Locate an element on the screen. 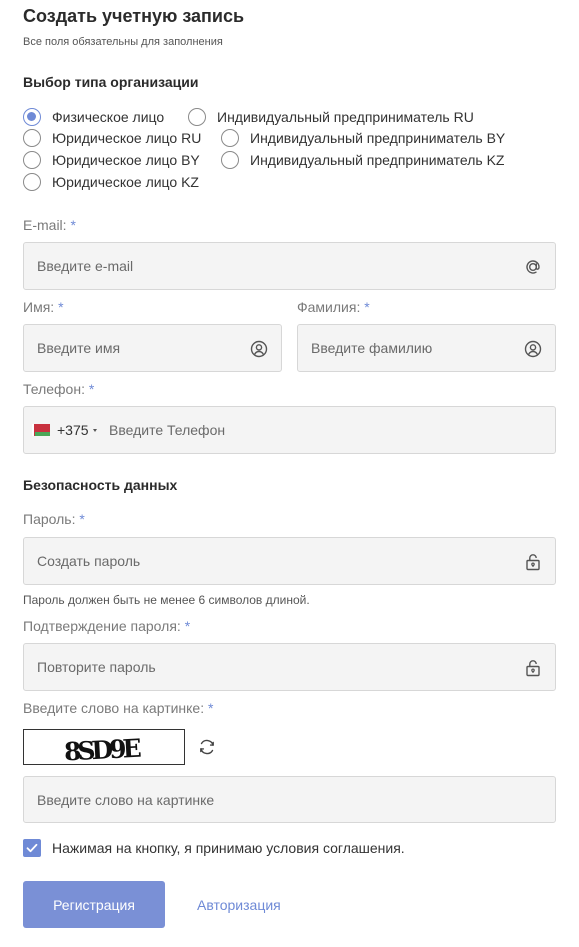 This screenshot has width=579, height=947. chevron-down-icon is located at coordinates (94, 430).